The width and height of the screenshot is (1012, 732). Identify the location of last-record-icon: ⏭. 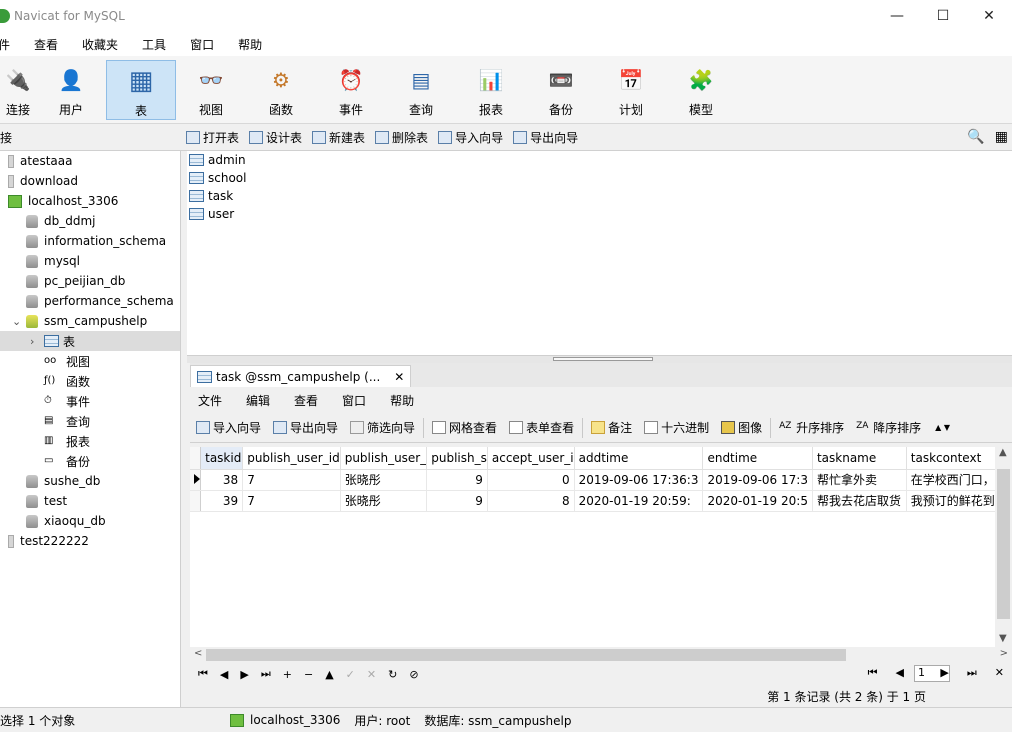
(266, 674).